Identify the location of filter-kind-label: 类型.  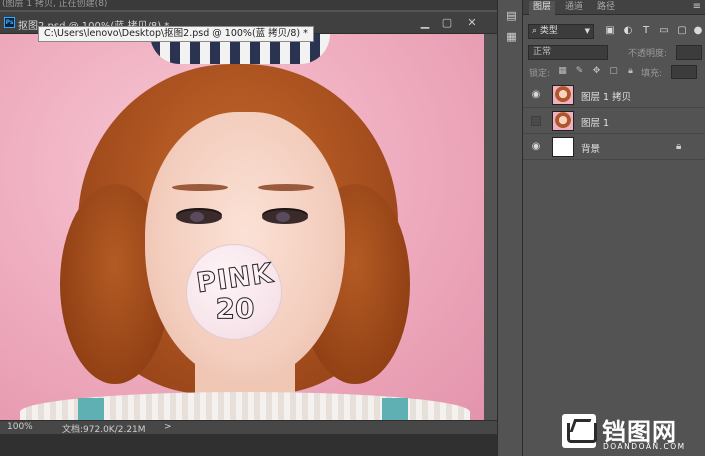
(548, 31).